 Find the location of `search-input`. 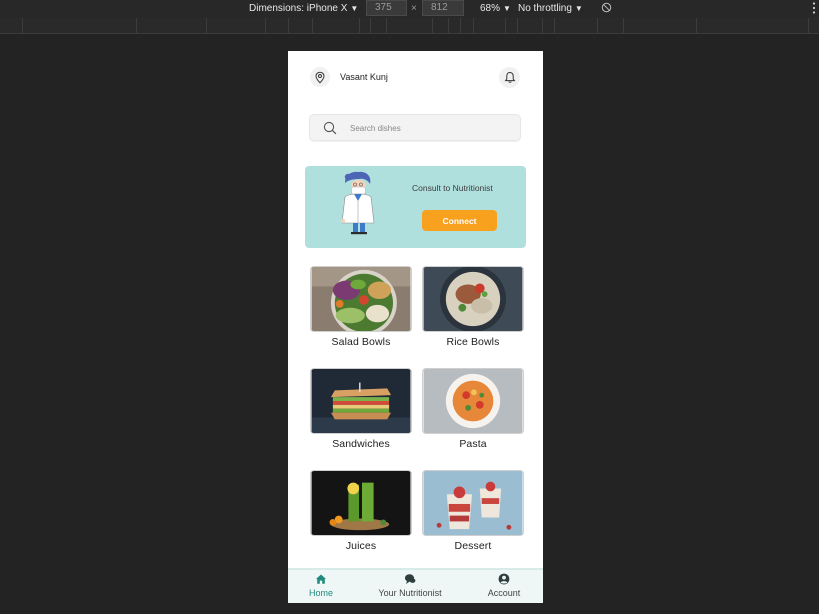

search-input is located at coordinates (430, 128).